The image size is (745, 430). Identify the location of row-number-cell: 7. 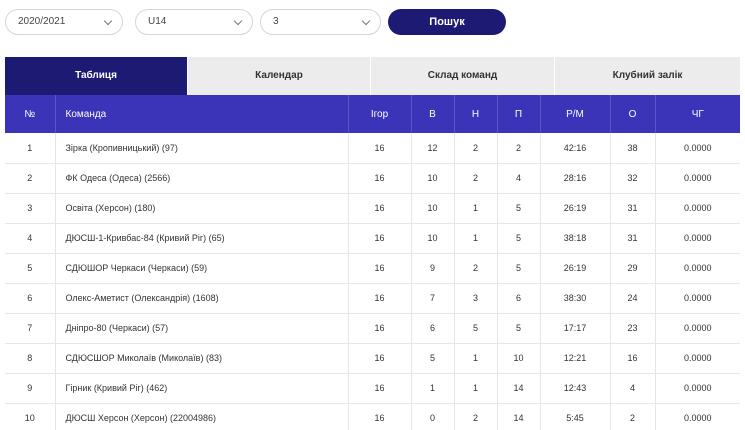
(30, 328).